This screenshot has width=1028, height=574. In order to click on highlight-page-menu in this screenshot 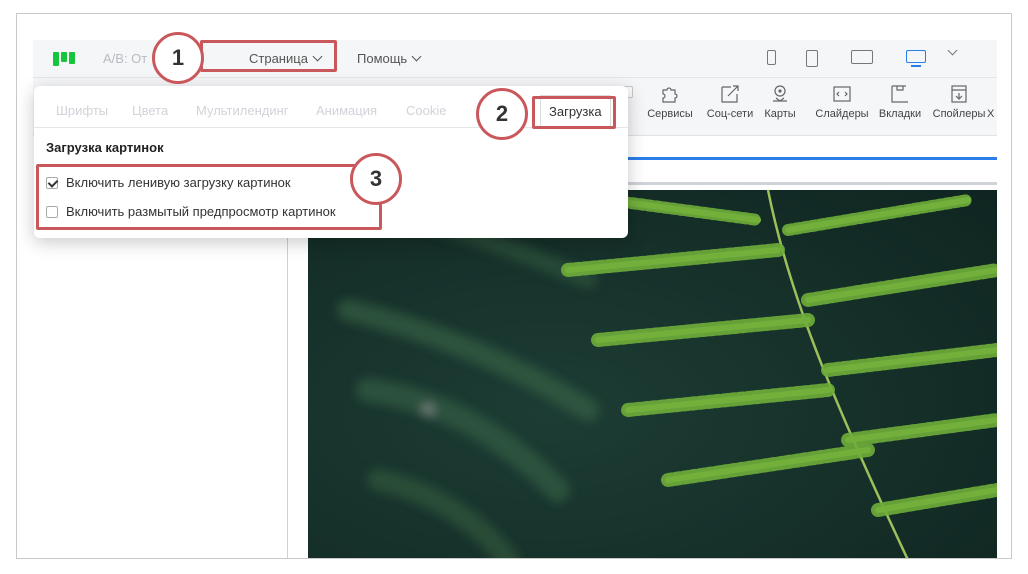, I will do `click(268, 56)`.